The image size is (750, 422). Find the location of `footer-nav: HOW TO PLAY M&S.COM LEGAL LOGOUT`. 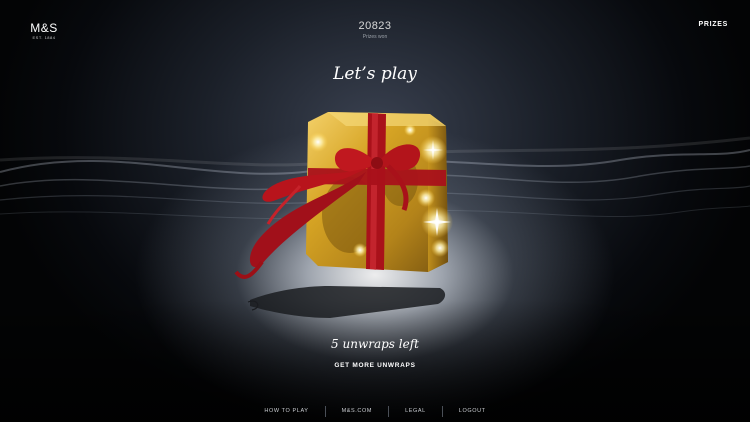

footer-nav: HOW TO PLAY M&S.COM LEGAL LOGOUT is located at coordinates (375, 411).